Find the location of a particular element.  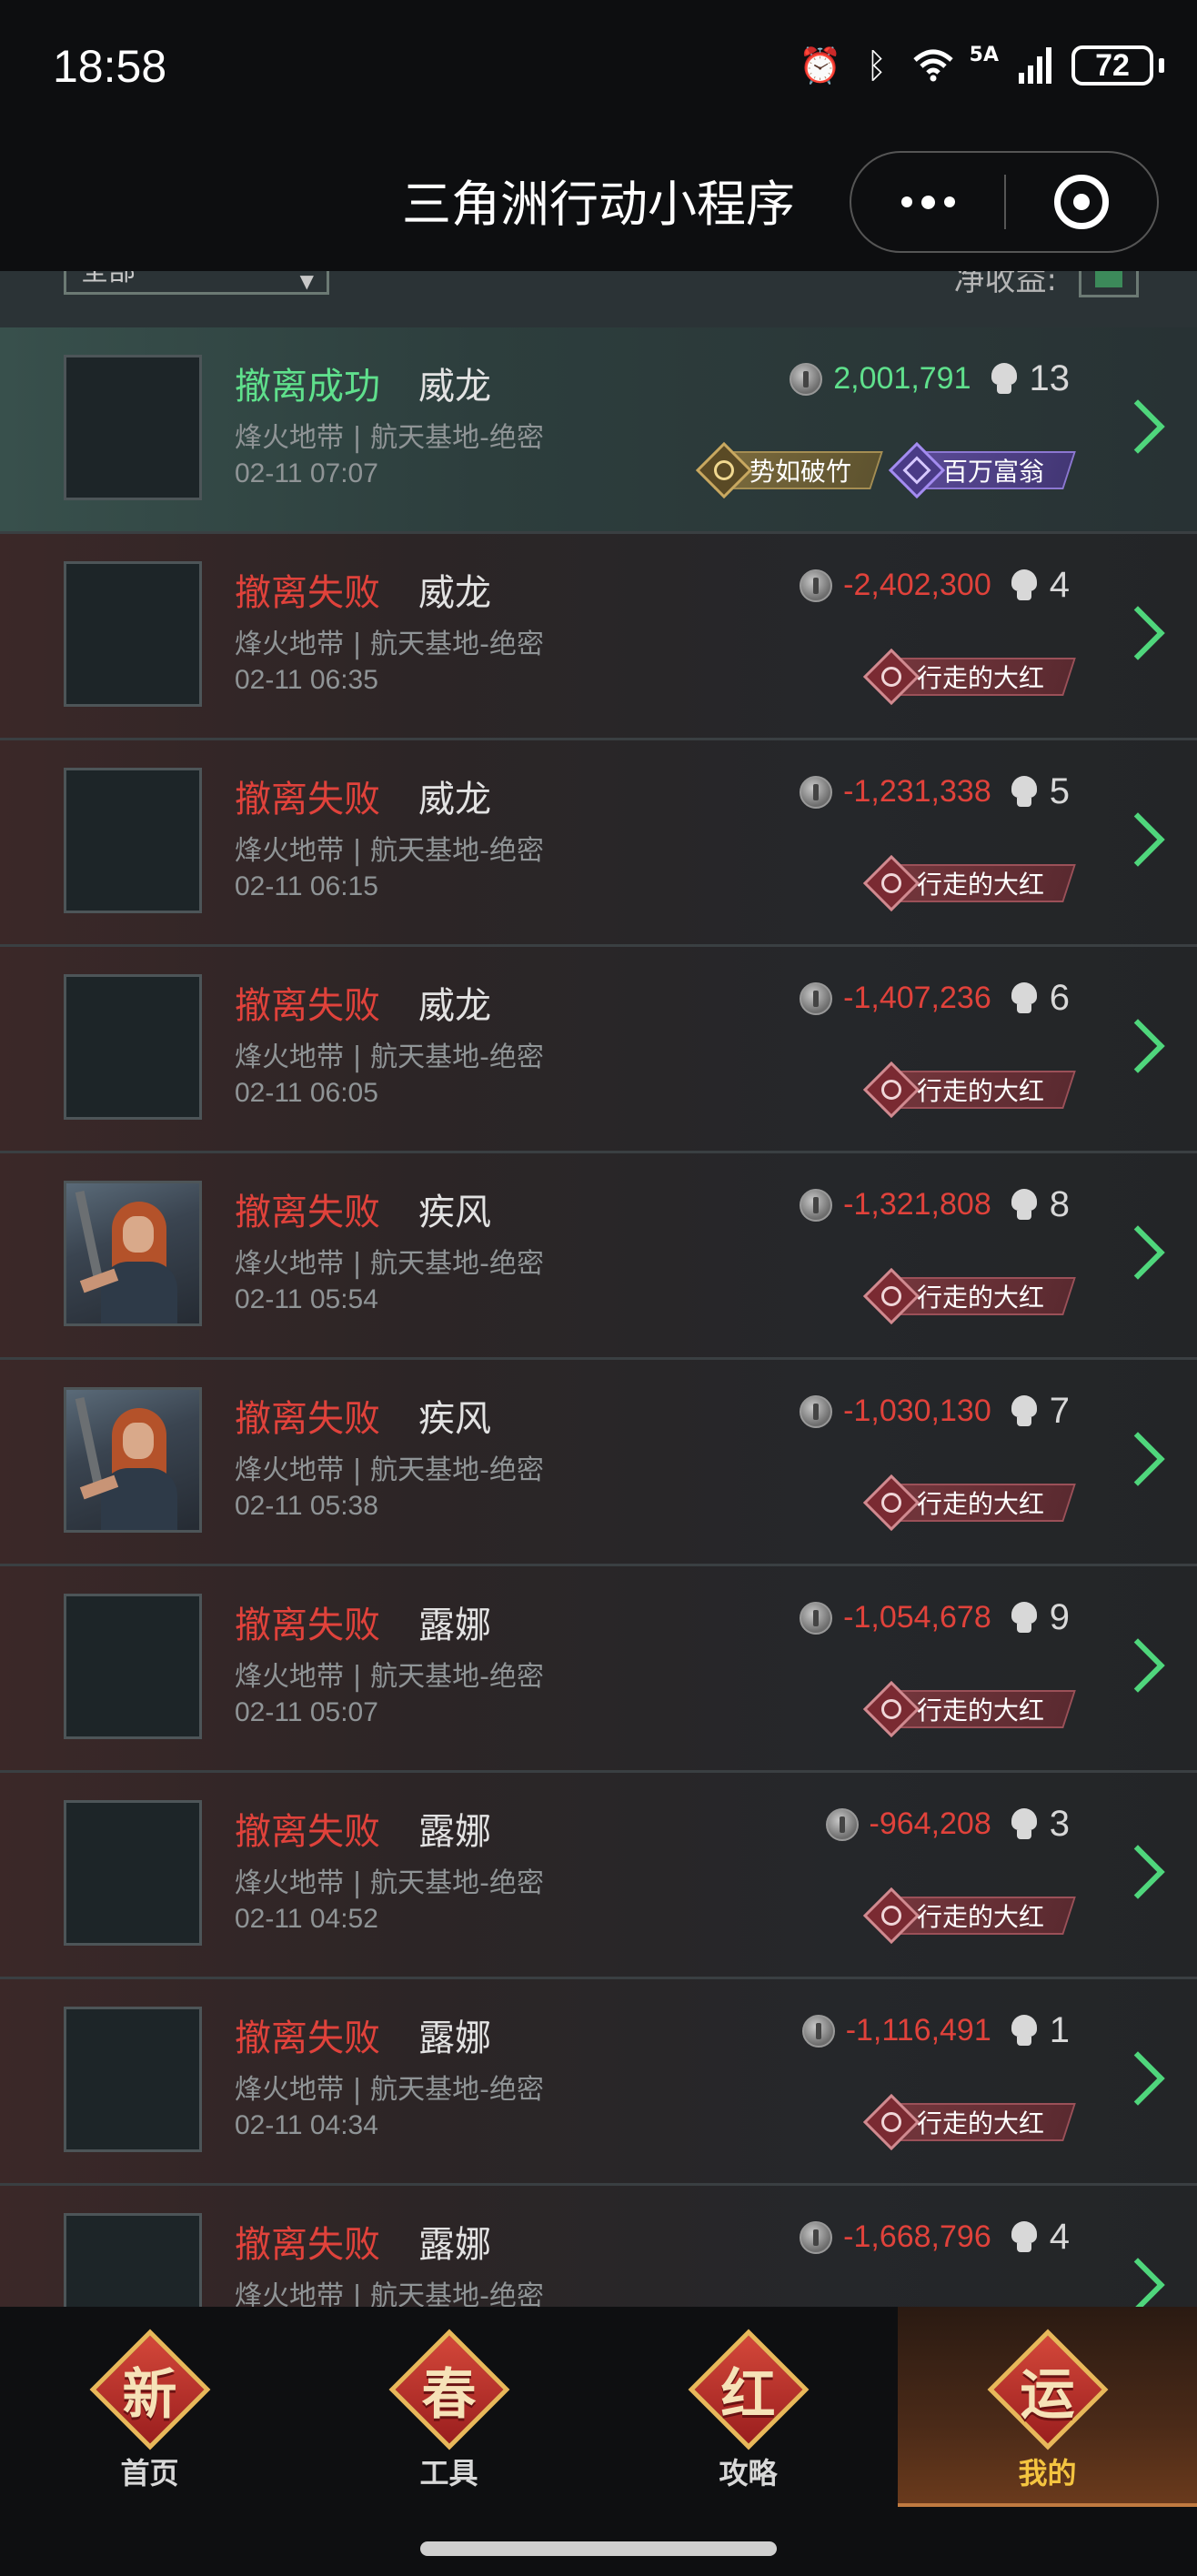

festive-diamond-icon: 运 is located at coordinates (1047, 2389).